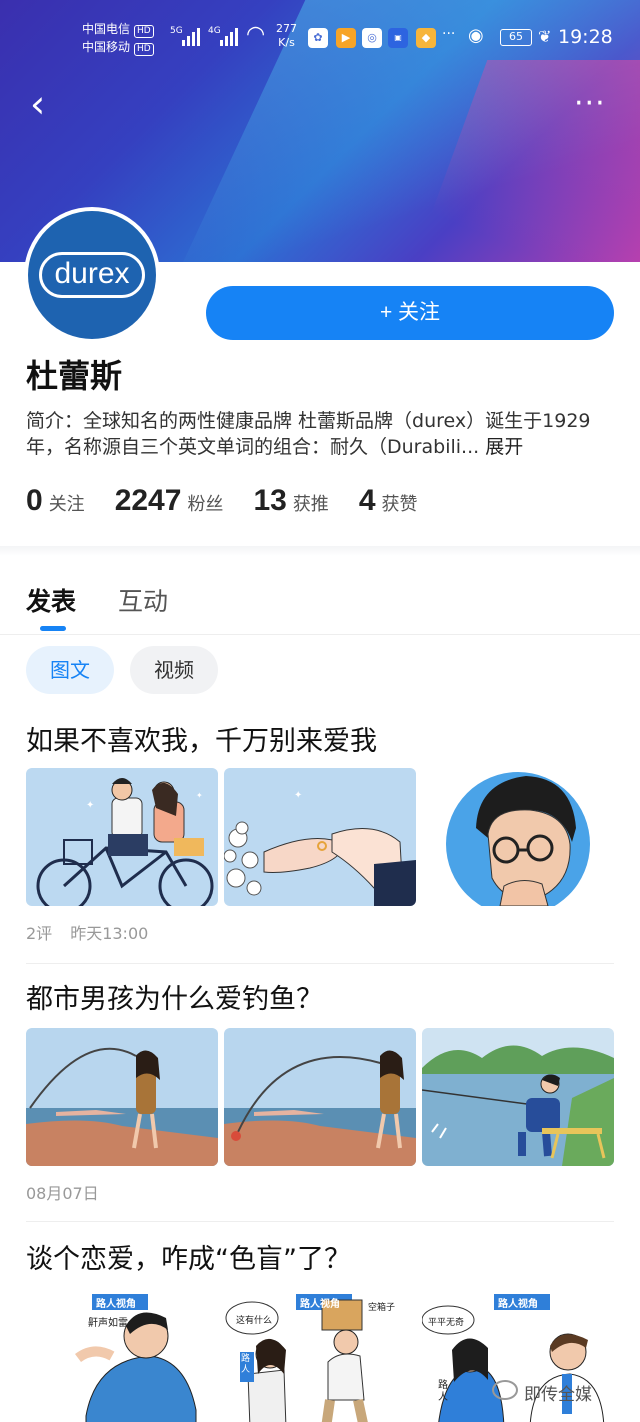 The height and width of the screenshot is (1422, 640). I want to click on back-button: ‹, so click(48, 104).